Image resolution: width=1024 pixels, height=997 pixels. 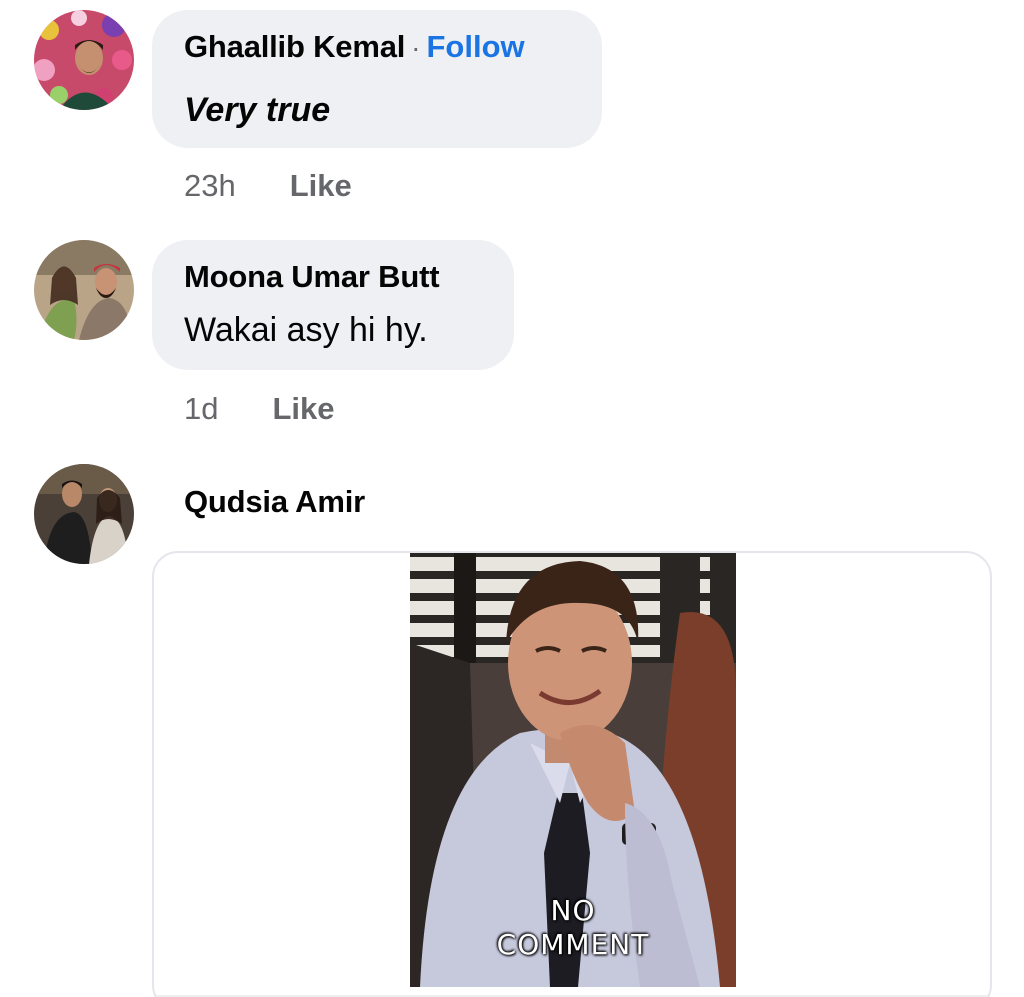 I want to click on comment-timestamp: 1d, so click(x=201, y=409).